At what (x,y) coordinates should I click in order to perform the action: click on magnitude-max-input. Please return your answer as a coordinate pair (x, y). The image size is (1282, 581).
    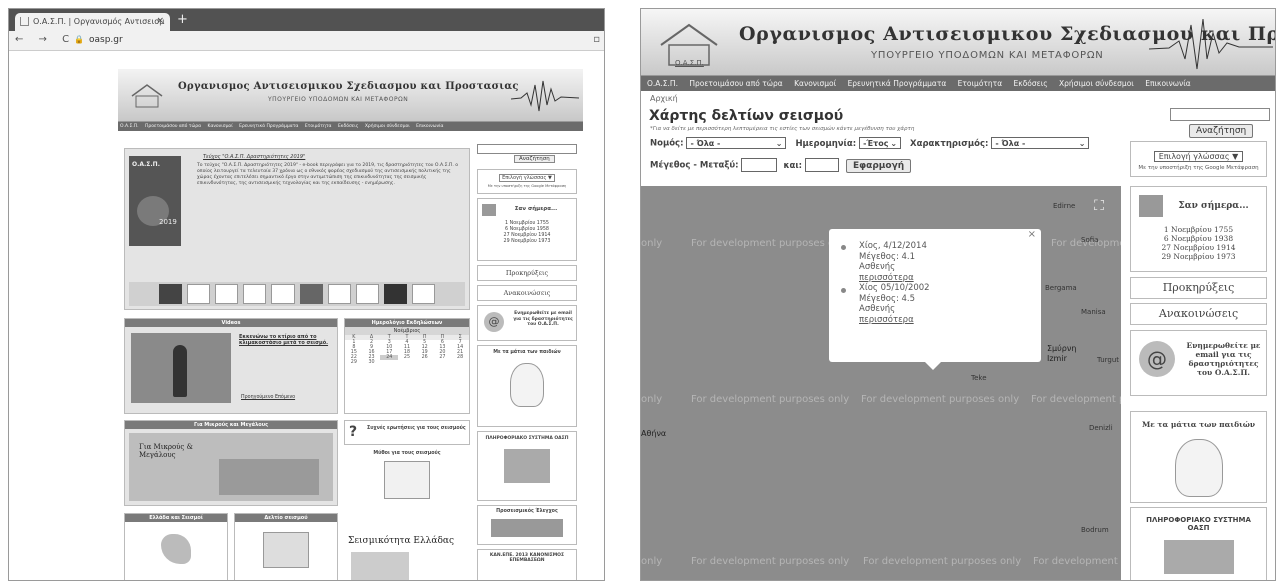
    Looking at the image, I should click on (822, 165).